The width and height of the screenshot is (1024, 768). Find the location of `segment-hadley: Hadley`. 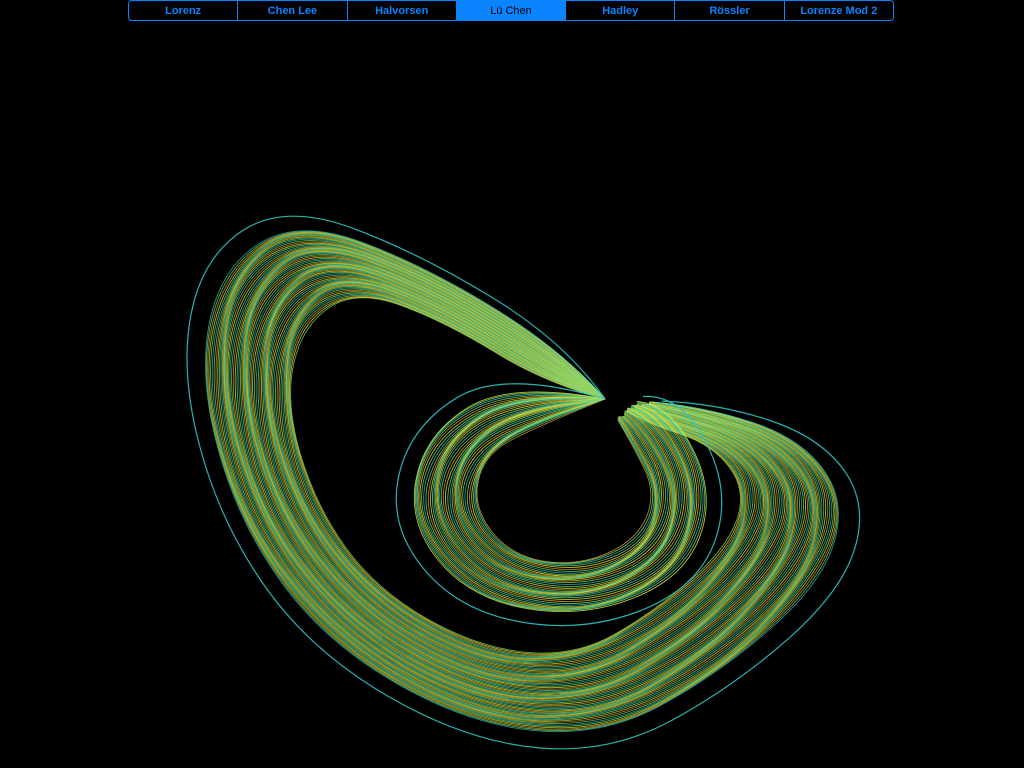

segment-hadley: Hadley is located at coordinates (619, 10).